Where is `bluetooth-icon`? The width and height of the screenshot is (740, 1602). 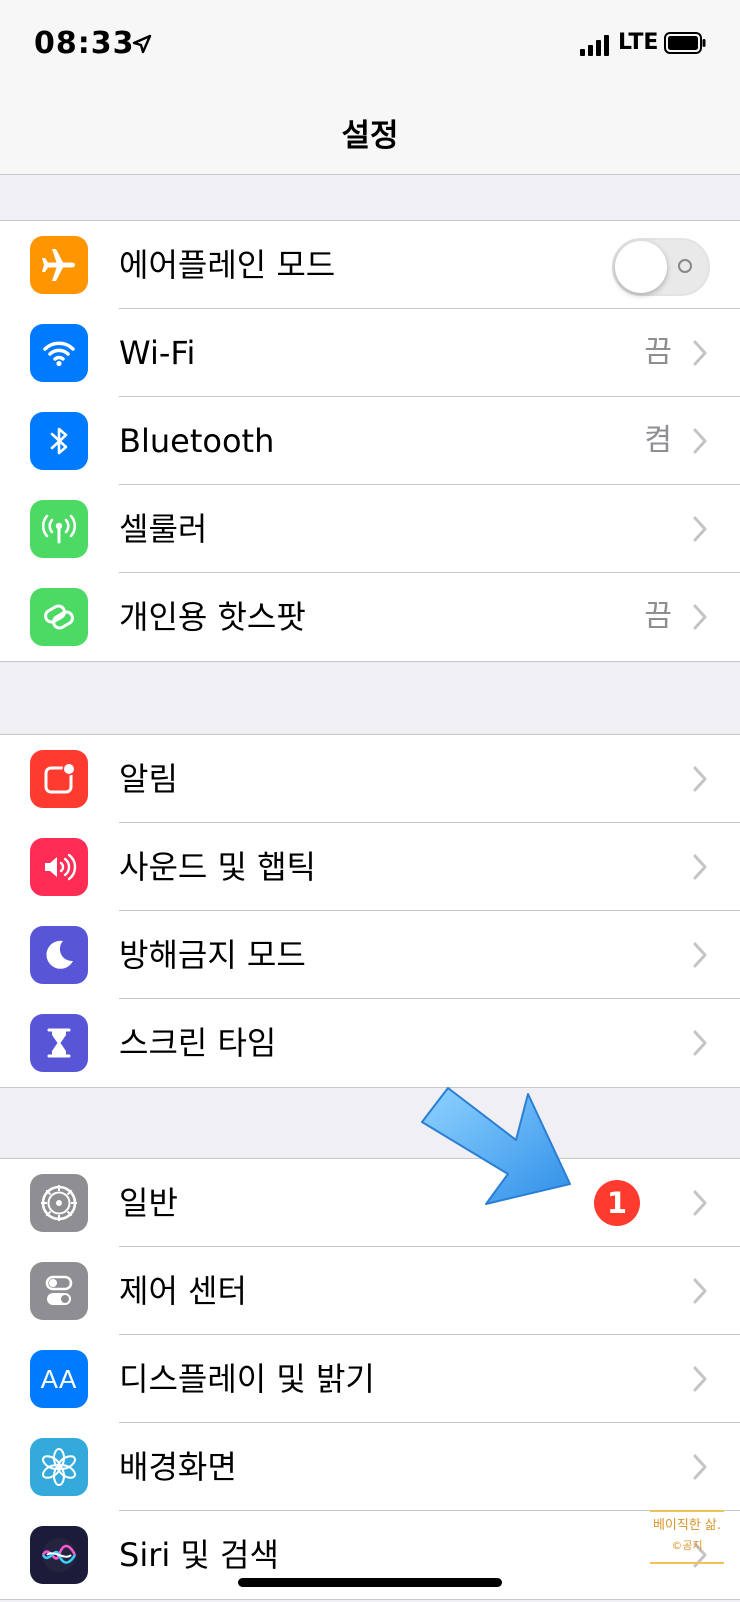 bluetooth-icon is located at coordinates (59, 441).